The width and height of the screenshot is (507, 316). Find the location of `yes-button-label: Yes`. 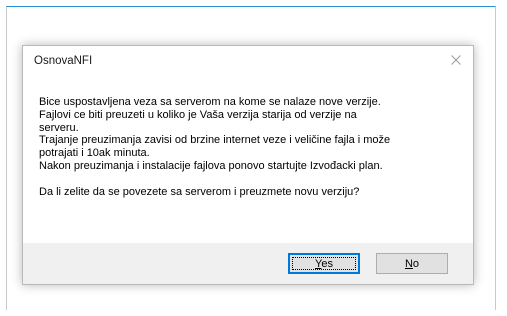

yes-button-label: Yes is located at coordinates (324, 264).